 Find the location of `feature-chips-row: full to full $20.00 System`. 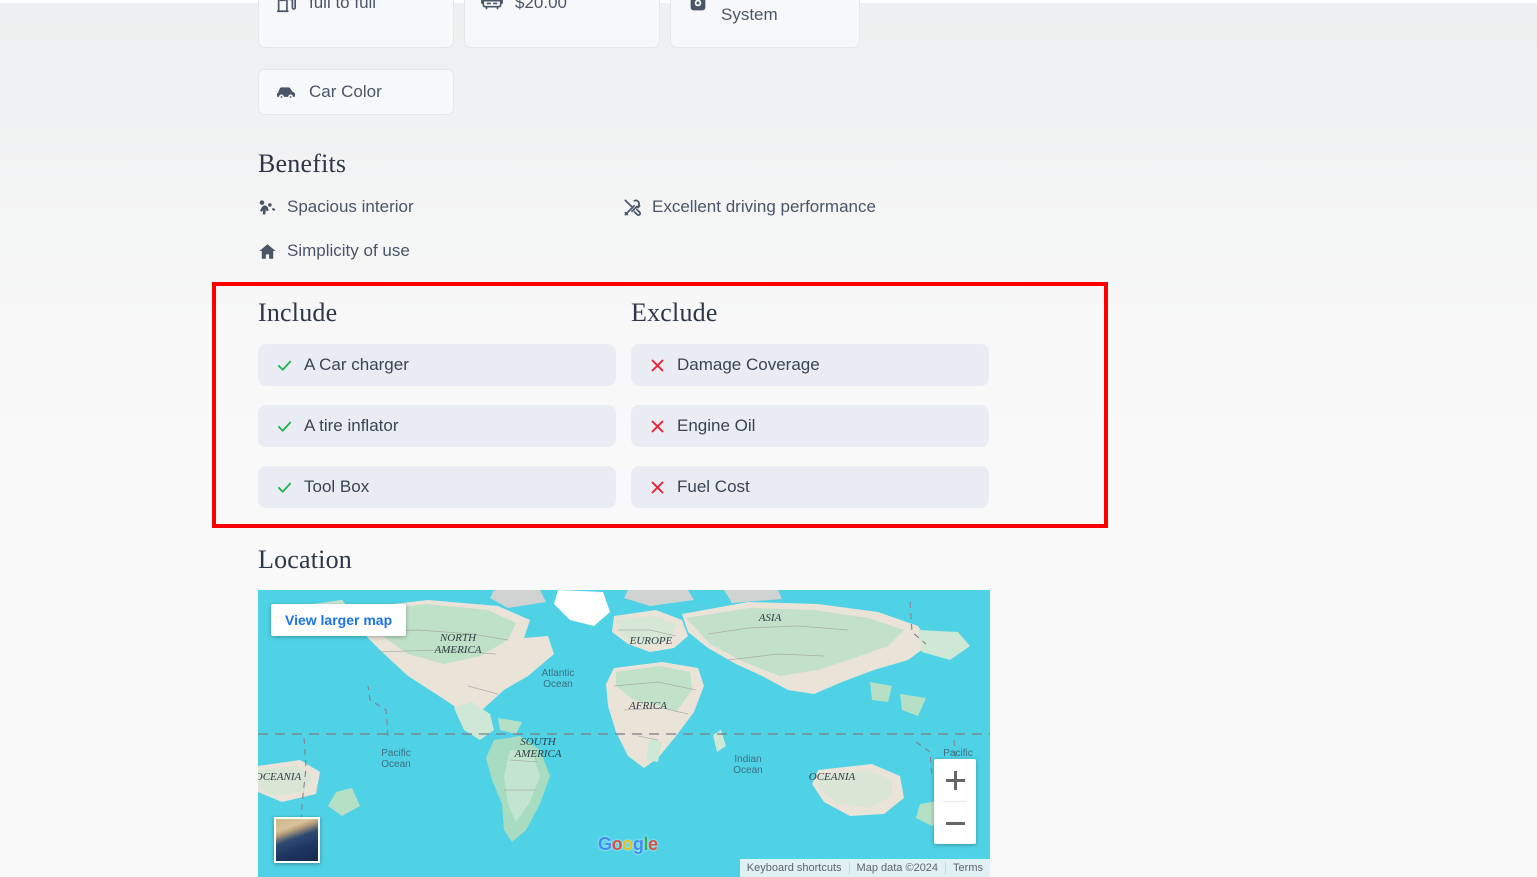

feature-chips-row: full to full $20.00 System is located at coordinates (708, 24).